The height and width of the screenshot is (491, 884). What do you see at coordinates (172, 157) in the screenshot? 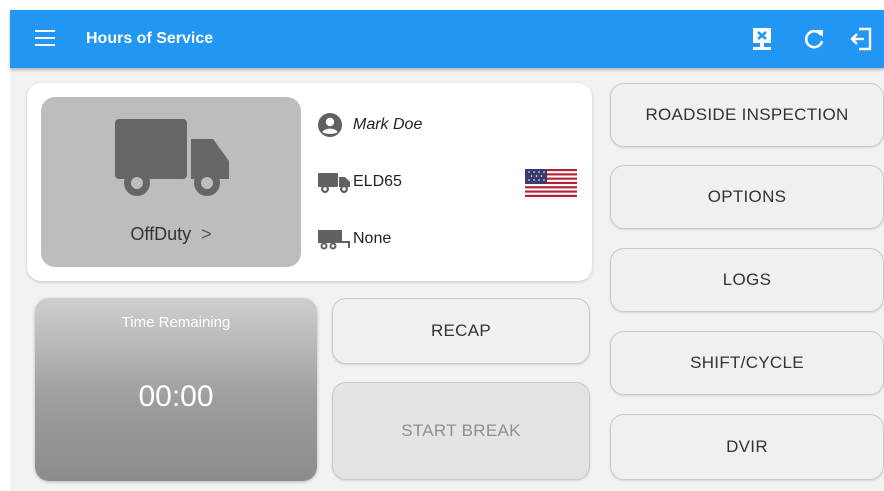
I see `truck-icon` at bounding box center [172, 157].